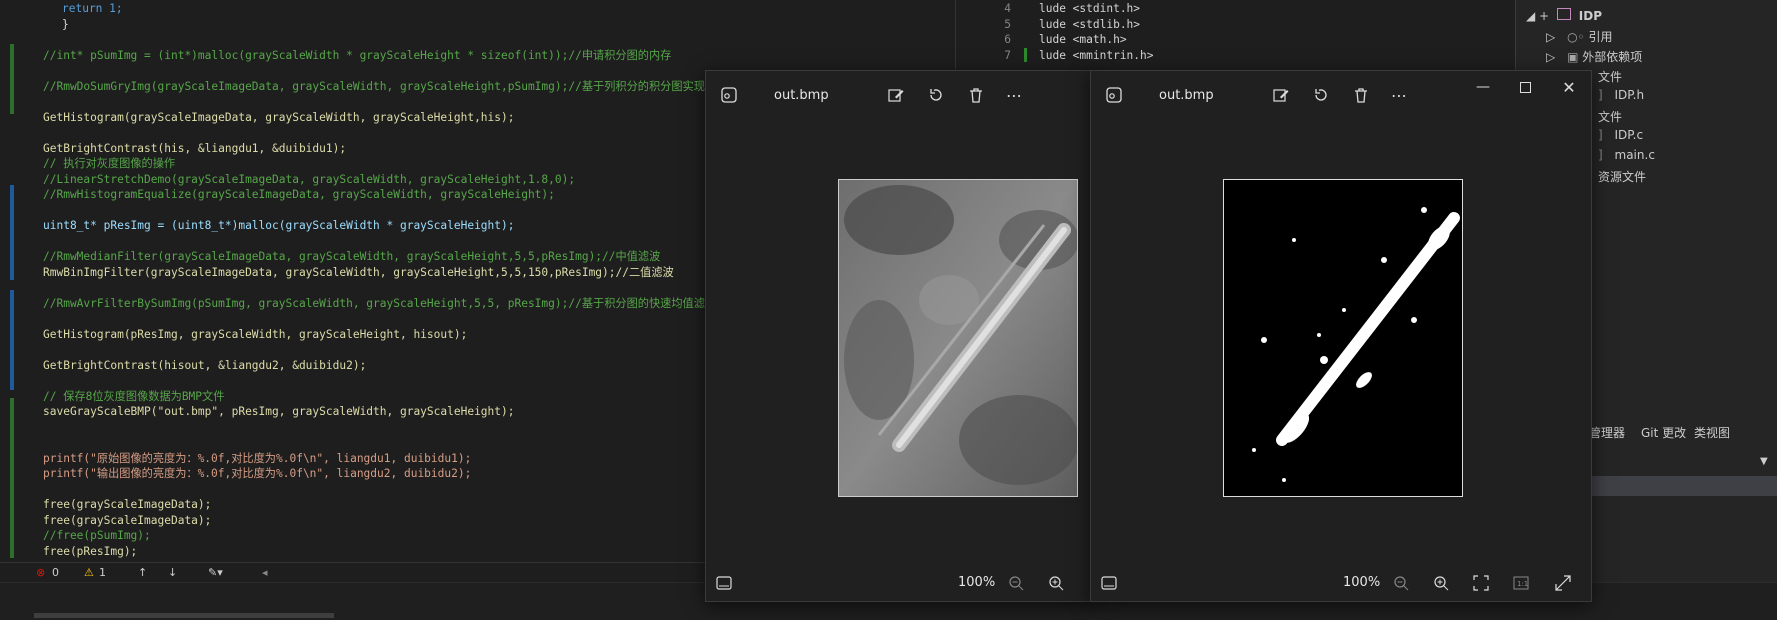  I want to click on solution-row-main-c: ] main.c, so click(1626, 155).